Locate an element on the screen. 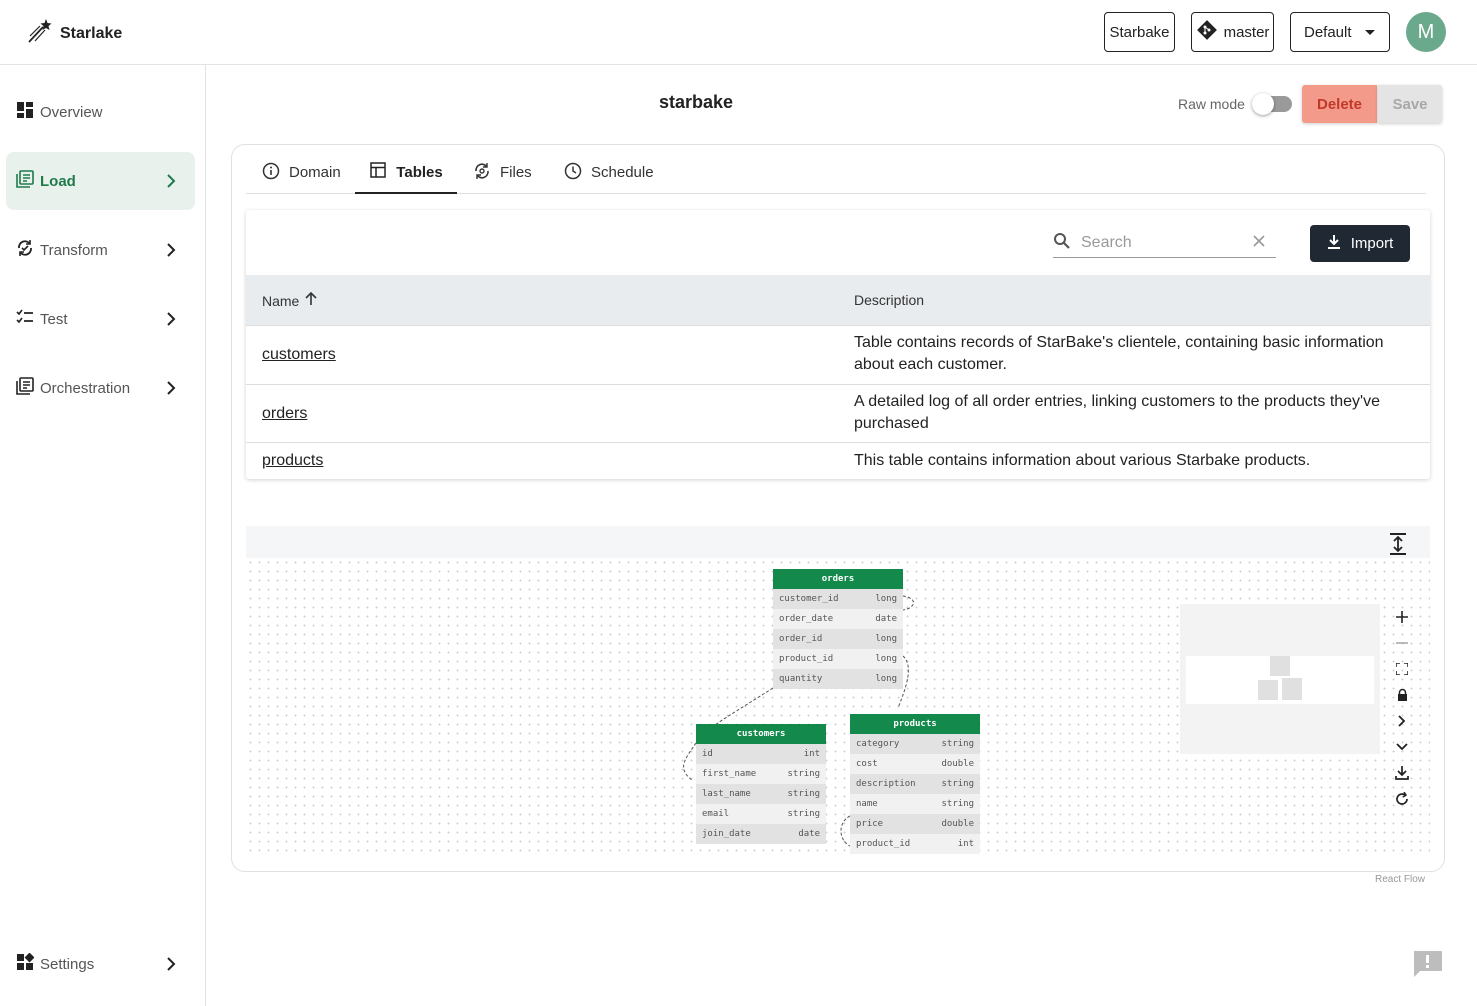 The width and height of the screenshot is (1477, 1006). column-name: join_date is located at coordinates (726, 834).